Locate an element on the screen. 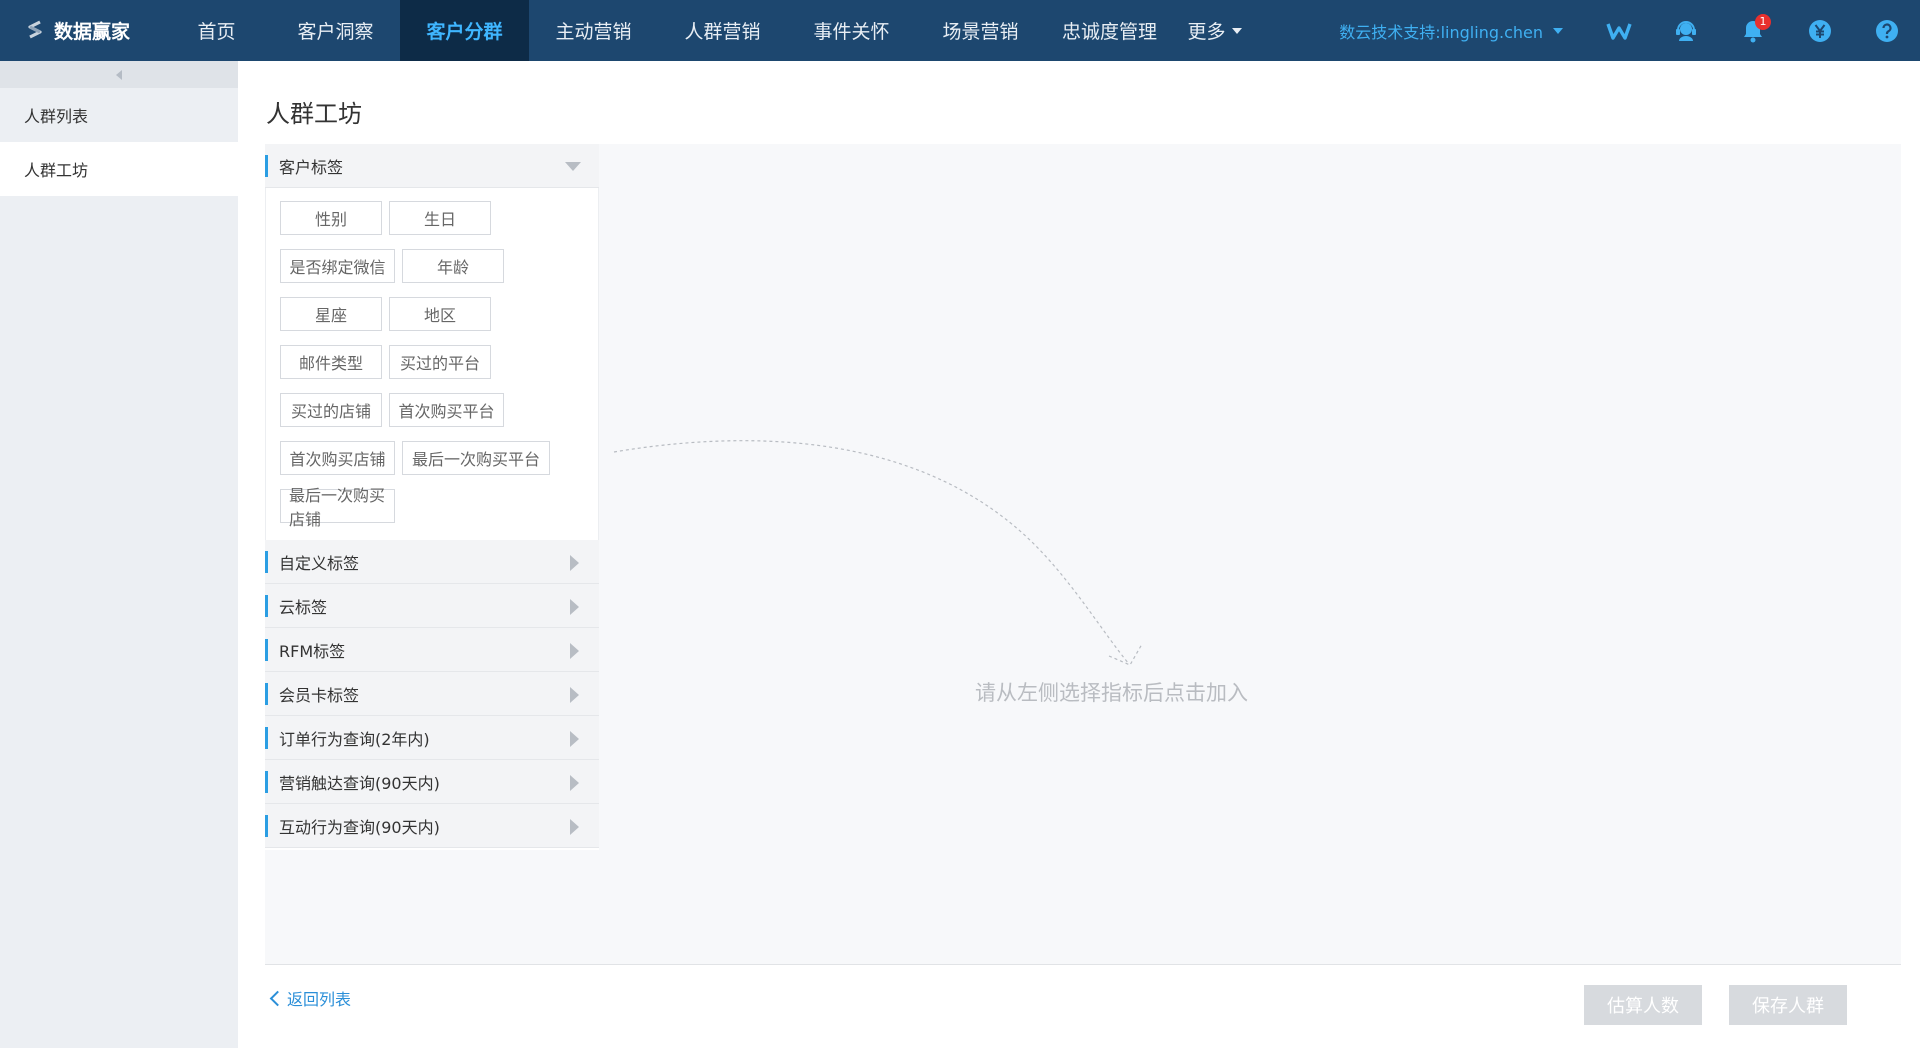 Image resolution: width=1920 pixels, height=1048 pixels. section-0: 自定义标签 is located at coordinates (432, 562).